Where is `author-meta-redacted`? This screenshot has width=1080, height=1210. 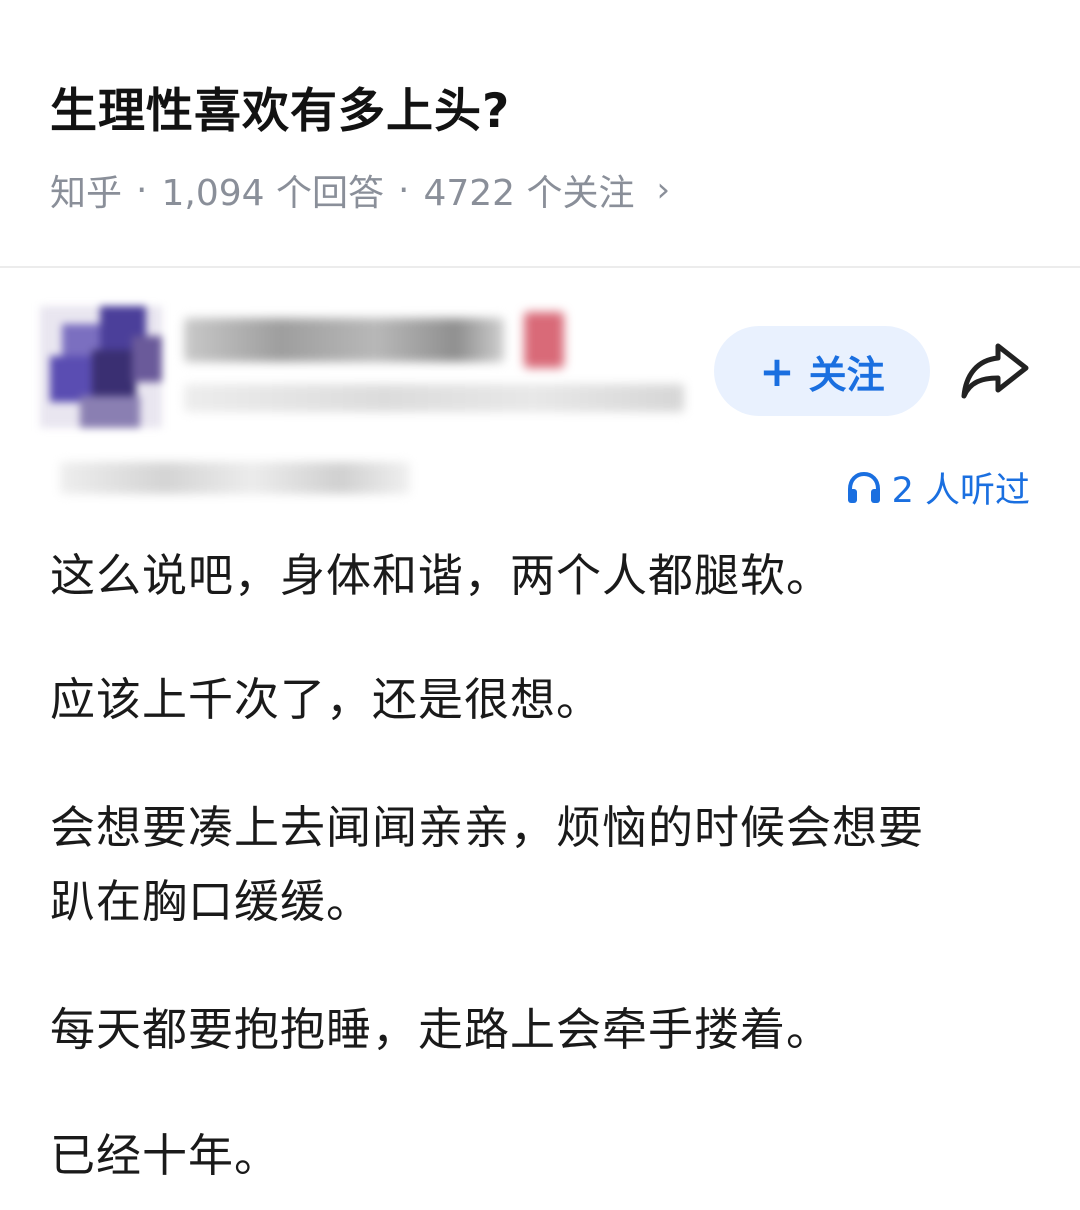 author-meta-redacted is located at coordinates (235, 478).